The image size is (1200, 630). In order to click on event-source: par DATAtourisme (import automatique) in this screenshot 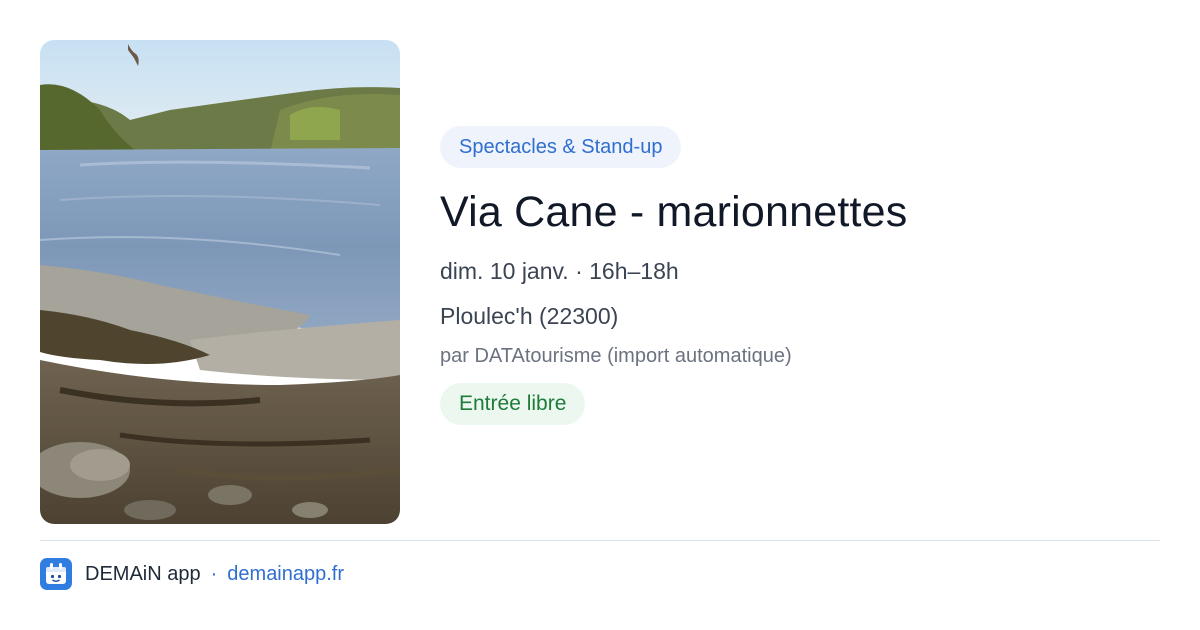, I will do `click(616, 356)`.